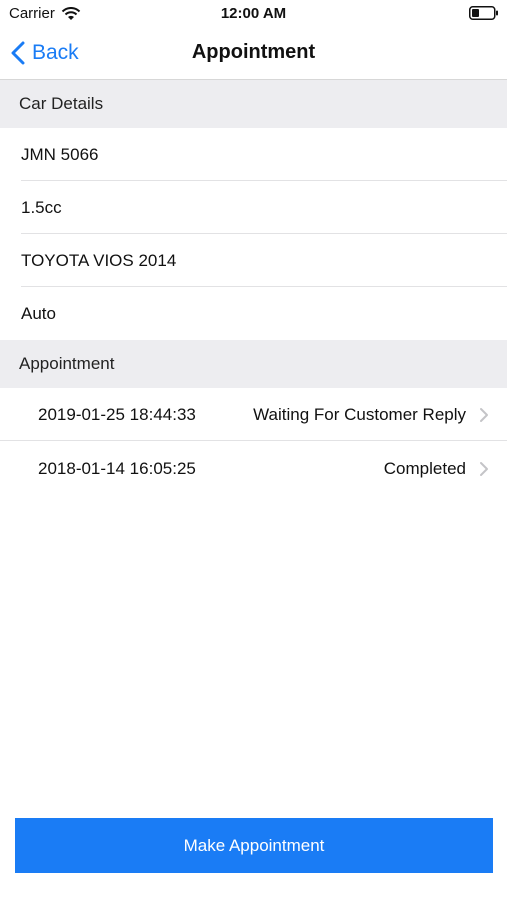 The height and width of the screenshot is (900, 507). Describe the element at coordinates (254, 845) in the screenshot. I see `make-appointment-button: Make Appointment` at that location.